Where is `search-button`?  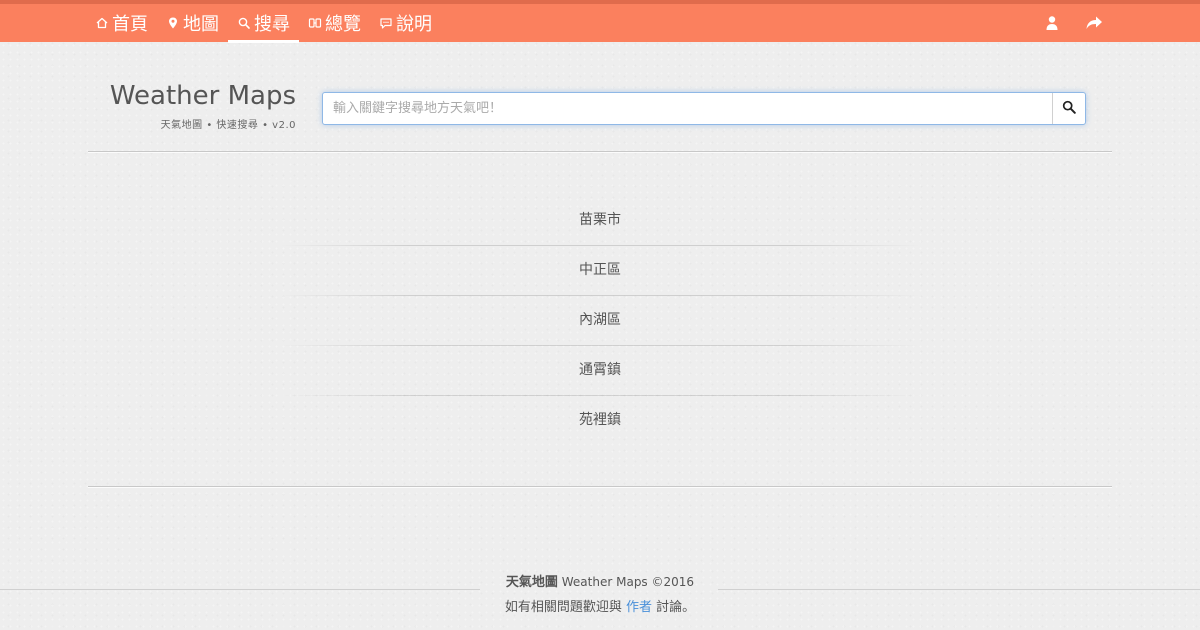 search-button is located at coordinates (1068, 108).